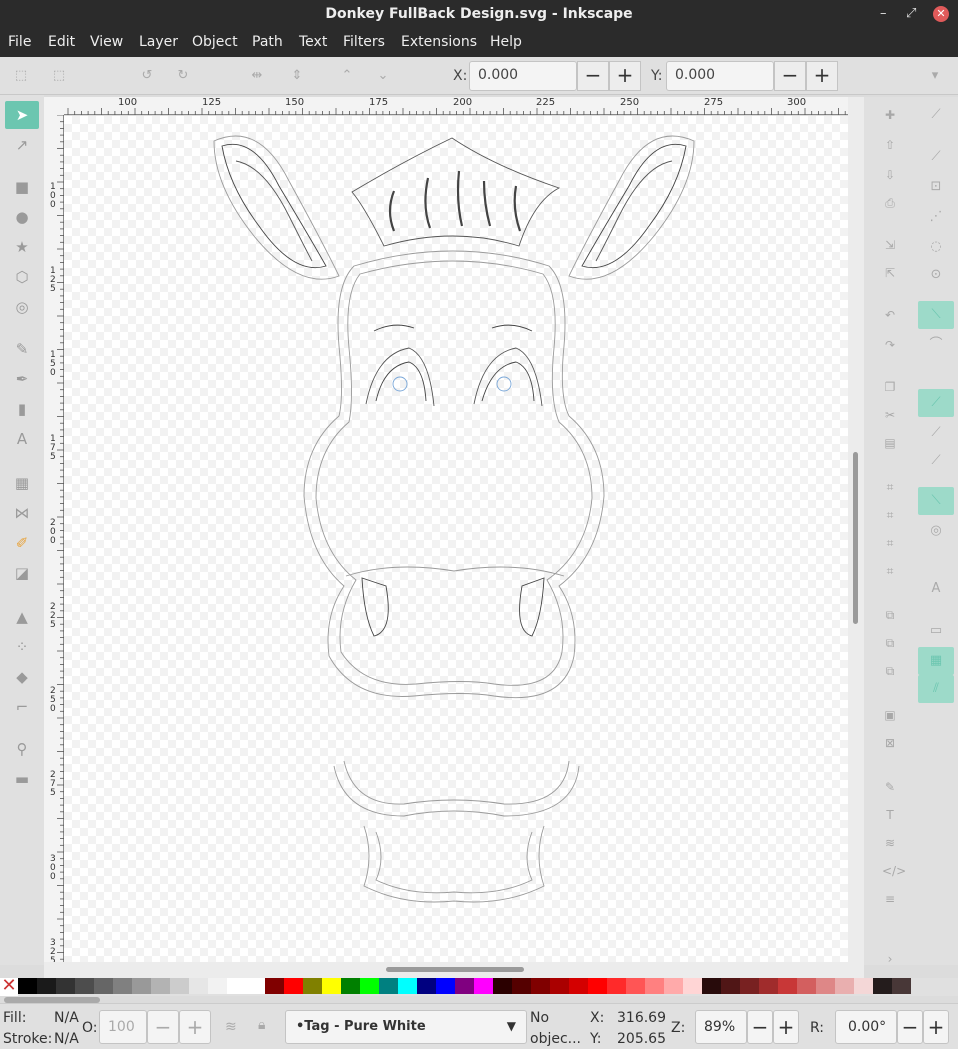  Describe the element at coordinates (257, 76) in the screenshot. I see `flip-horizontal-icon: ⇹` at that location.